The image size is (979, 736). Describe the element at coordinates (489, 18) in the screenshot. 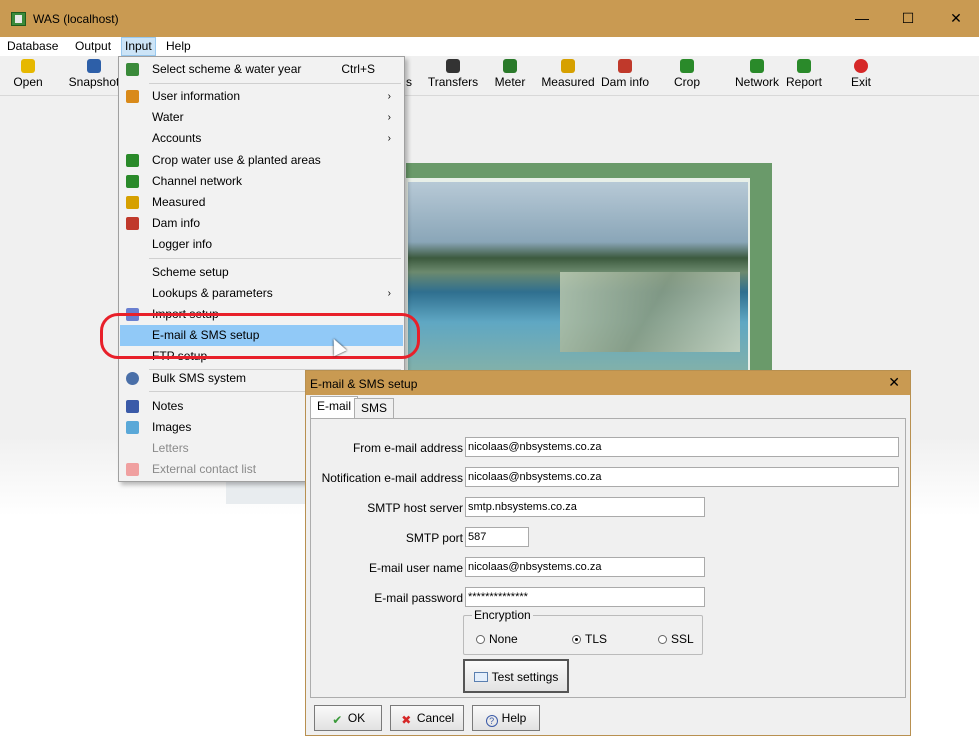

I see `title-bar: WAS (localhost) — ☐ ✕` at that location.